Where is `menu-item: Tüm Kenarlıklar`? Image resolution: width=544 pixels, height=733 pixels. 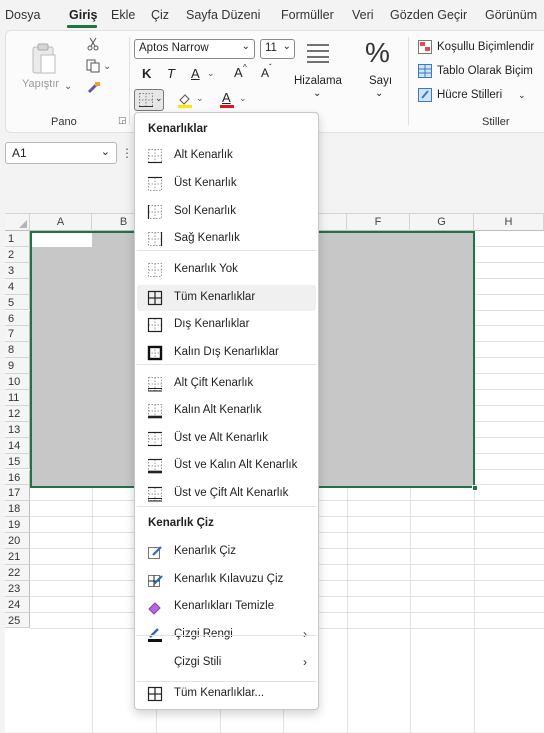 menu-item: Tüm Kenarlıklar is located at coordinates (226, 298).